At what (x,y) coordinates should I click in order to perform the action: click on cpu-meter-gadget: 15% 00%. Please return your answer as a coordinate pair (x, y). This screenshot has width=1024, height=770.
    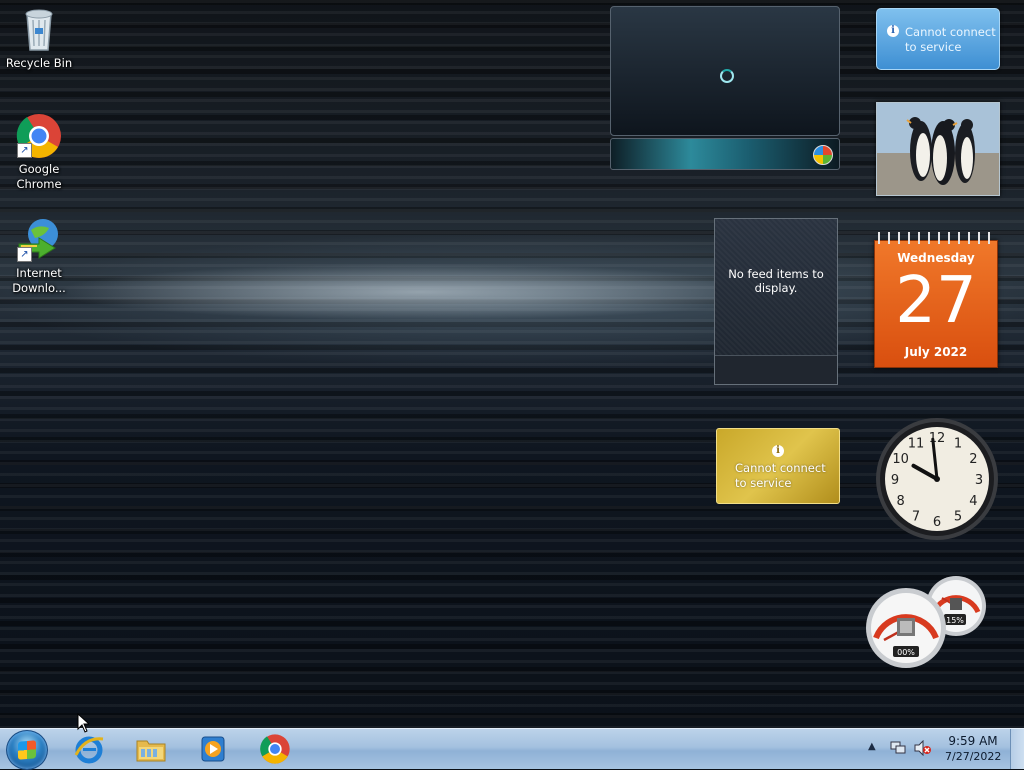
    Looking at the image, I should click on (927, 622).